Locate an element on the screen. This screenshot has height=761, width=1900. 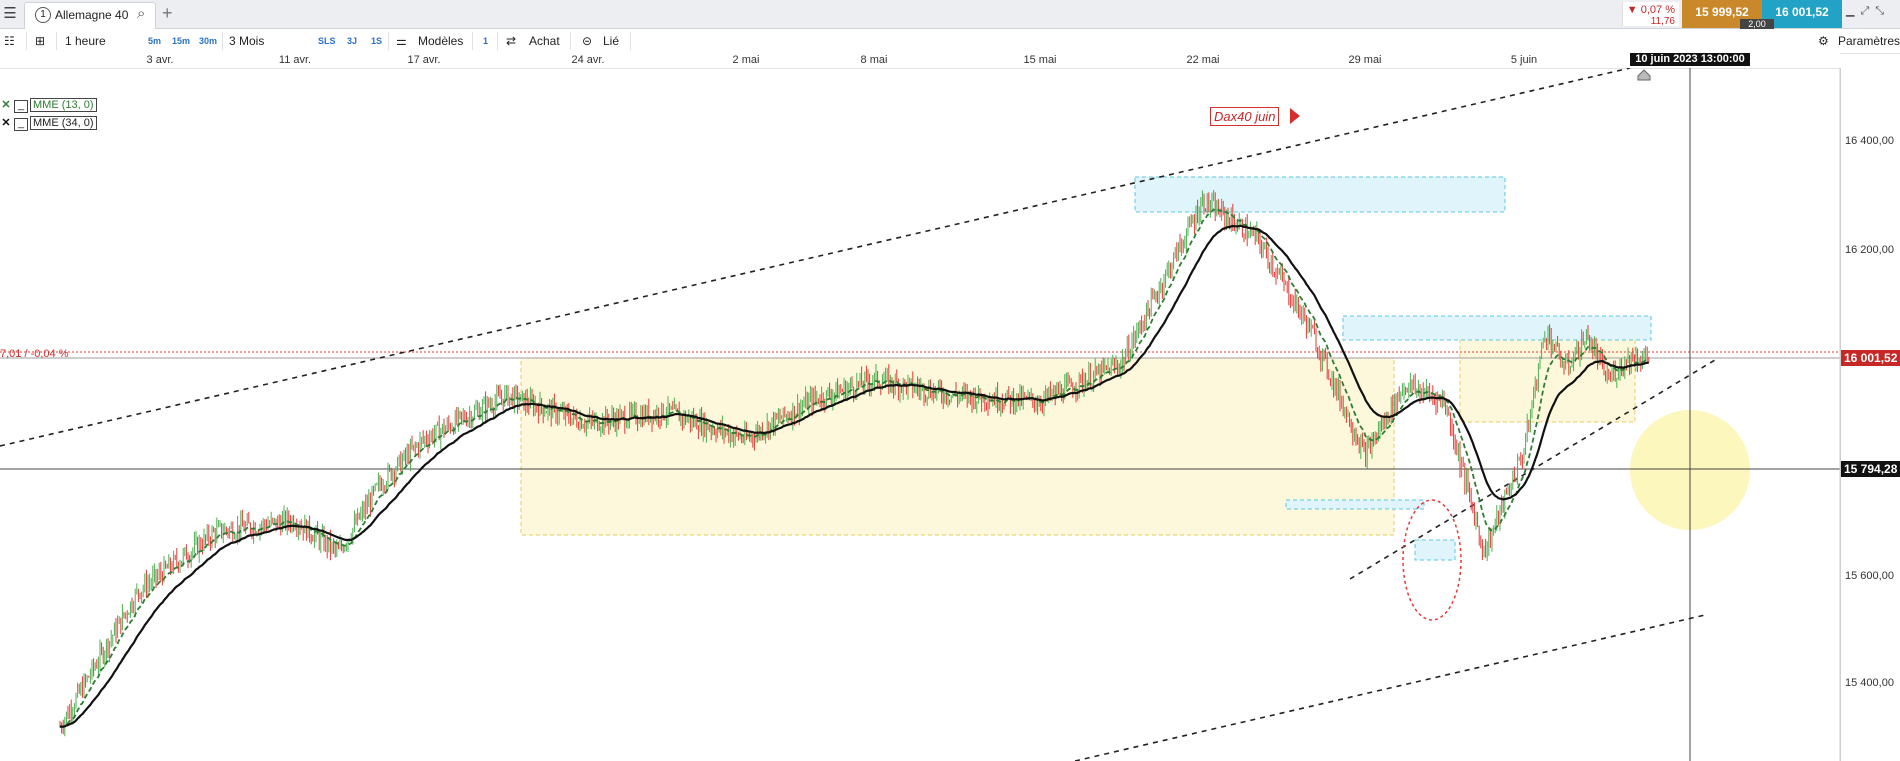
consolidation-zone is located at coordinates (957, 446).